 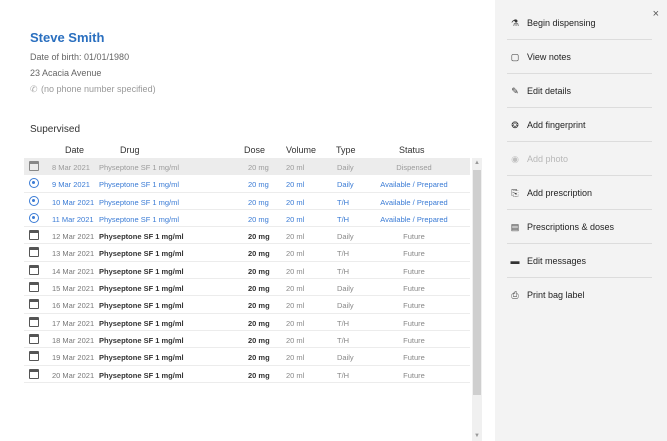 What do you see at coordinates (346, 150) in the screenshot?
I see `header-type: Type` at bounding box center [346, 150].